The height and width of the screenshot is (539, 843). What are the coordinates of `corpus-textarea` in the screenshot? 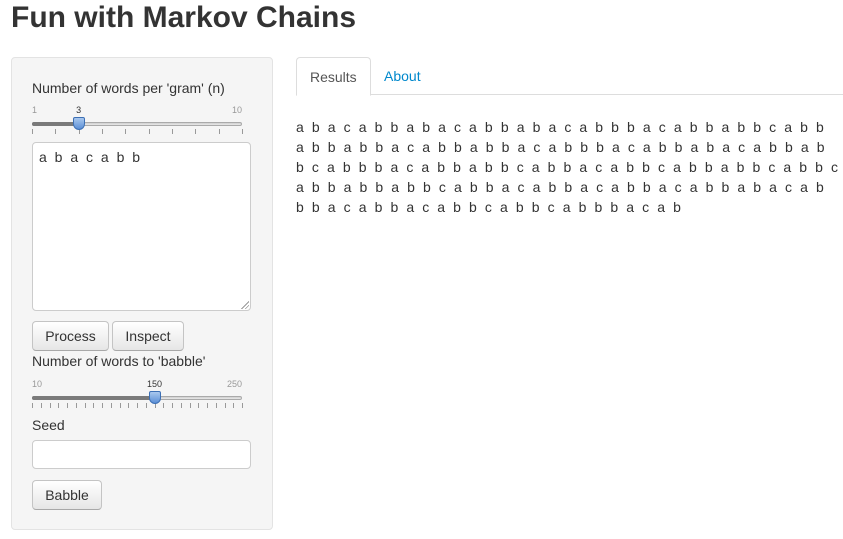 It's located at (141, 226).